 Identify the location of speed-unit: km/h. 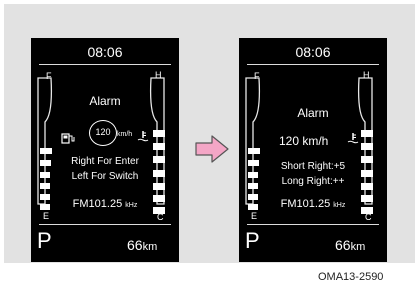
(125, 134).